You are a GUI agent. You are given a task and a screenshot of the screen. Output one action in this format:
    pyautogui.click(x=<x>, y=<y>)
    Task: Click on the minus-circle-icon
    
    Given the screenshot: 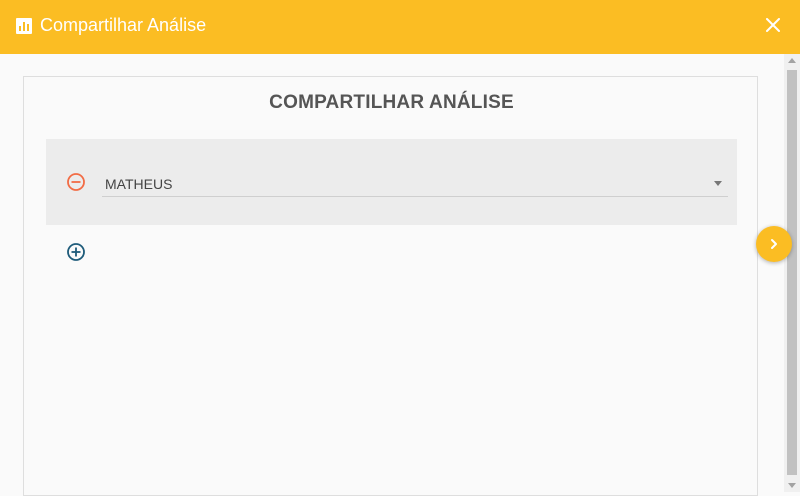 What is the action you would take?
    pyautogui.click(x=76, y=182)
    